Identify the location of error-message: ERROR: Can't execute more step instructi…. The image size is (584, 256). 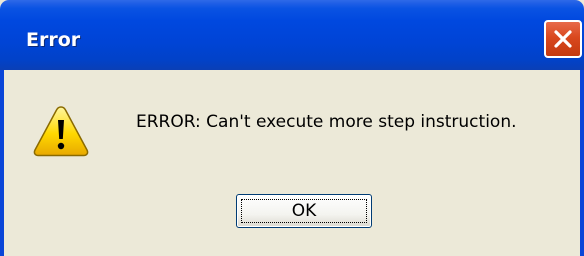
(326, 122).